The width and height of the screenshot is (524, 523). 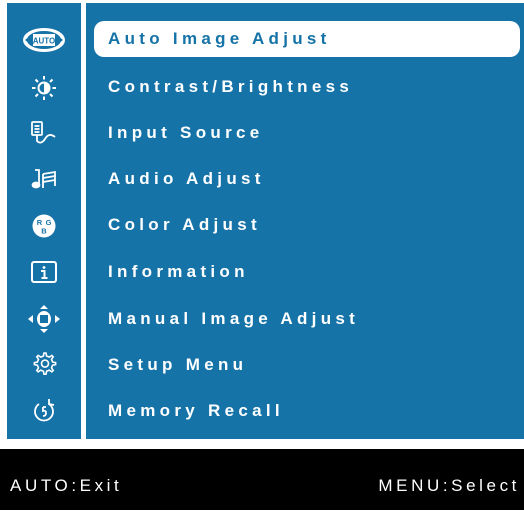 What do you see at coordinates (44, 180) in the screenshot?
I see `audio-icon` at bounding box center [44, 180].